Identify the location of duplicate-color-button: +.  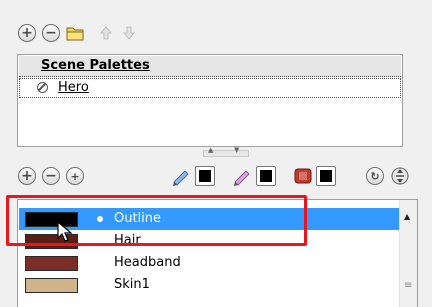
(75, 176).